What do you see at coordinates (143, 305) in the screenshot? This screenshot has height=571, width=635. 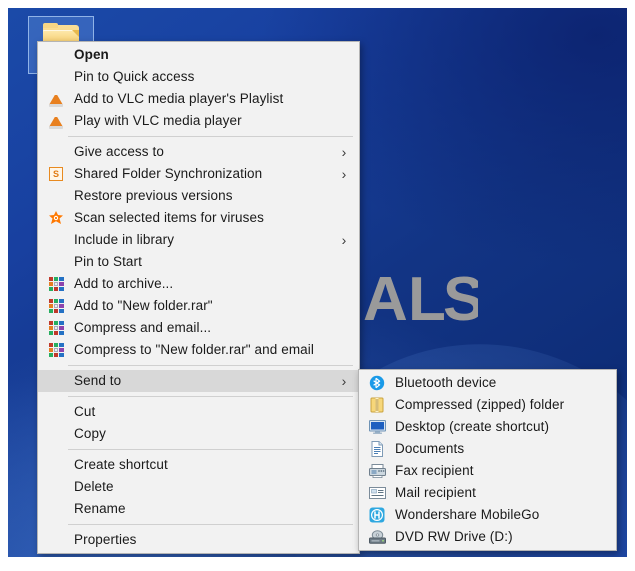 I see `menu-item-label: Add to "New folder.rar"` at bounding box center [143, 305].